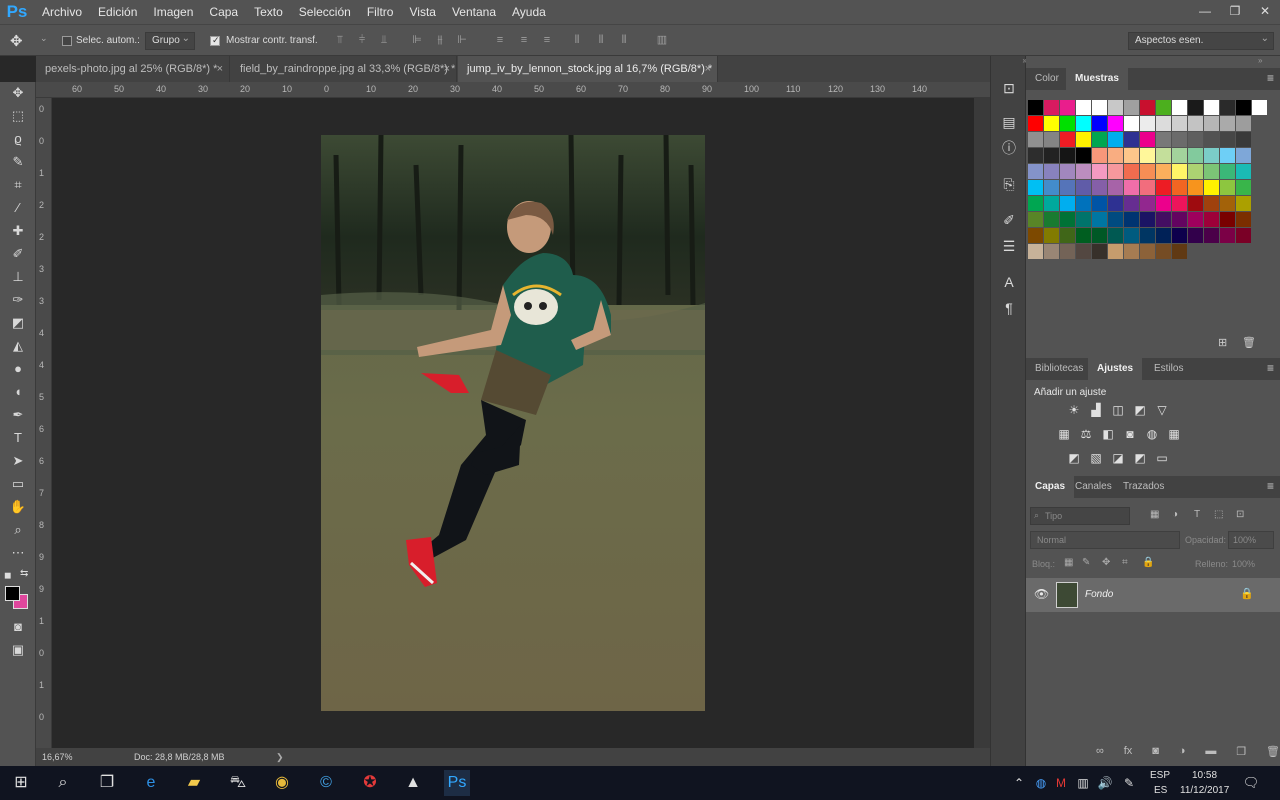 Image resolution: width=1280 pixels, height=800 pixels. What do you see at coordinates (1153, 595) in the screenshot?
I see `layer-row-fondo: 👁 Fondo 🔒` at bounding box center [1153, 595].